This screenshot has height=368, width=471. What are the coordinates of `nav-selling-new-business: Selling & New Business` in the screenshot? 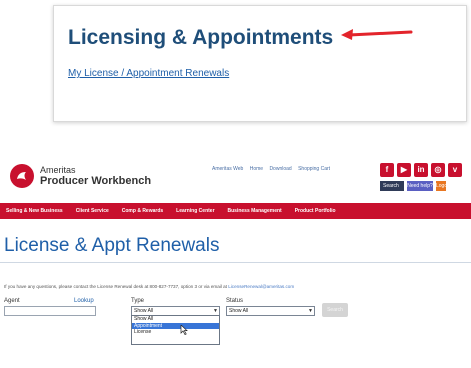 It's located at (34, 211).